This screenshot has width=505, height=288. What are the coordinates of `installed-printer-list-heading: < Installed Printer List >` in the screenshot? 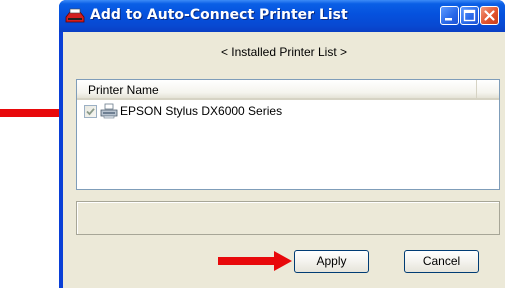 It's located at (284, 52).